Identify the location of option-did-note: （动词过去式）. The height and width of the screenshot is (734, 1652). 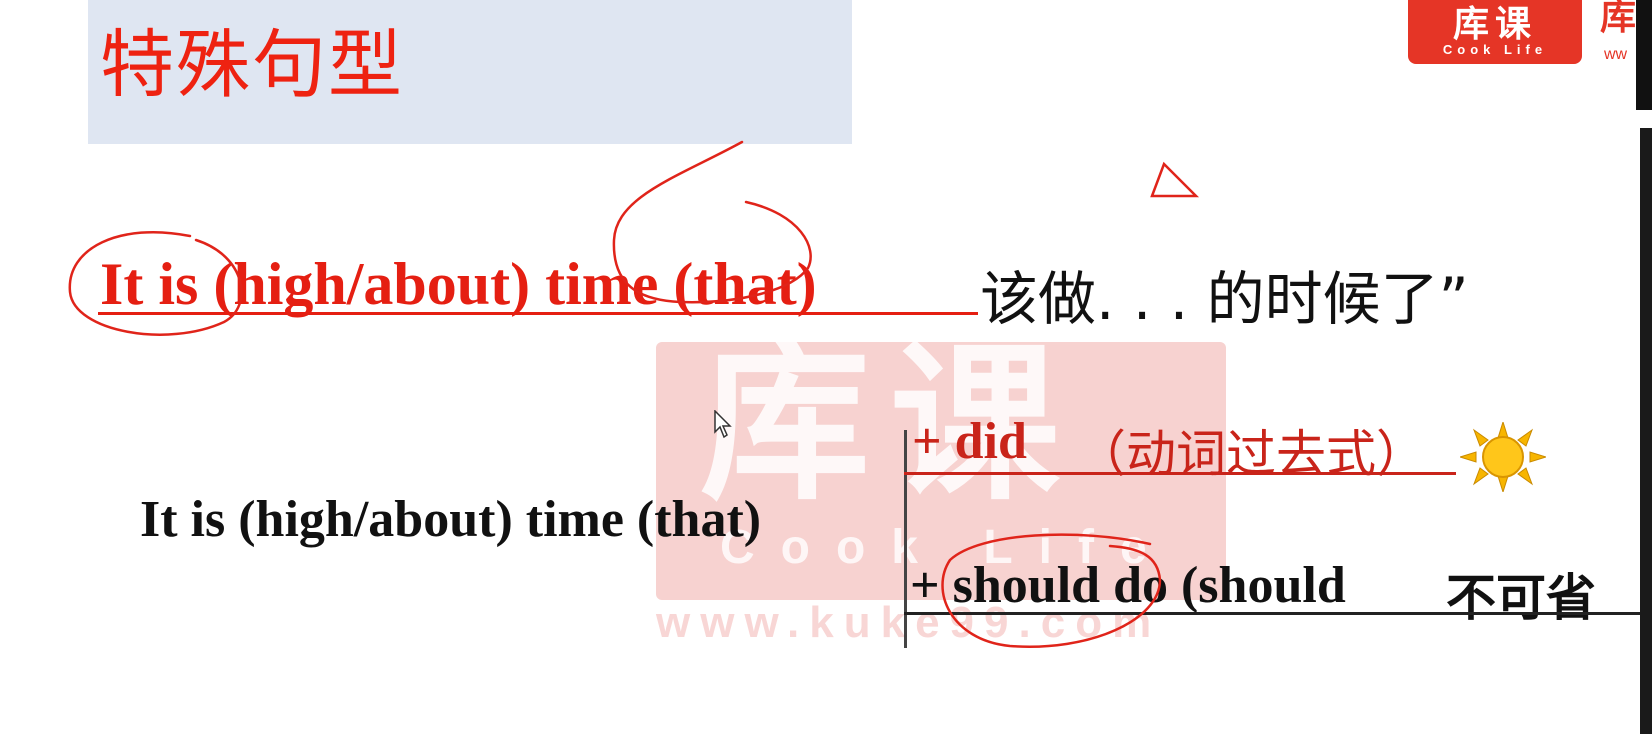
(1251, 454).